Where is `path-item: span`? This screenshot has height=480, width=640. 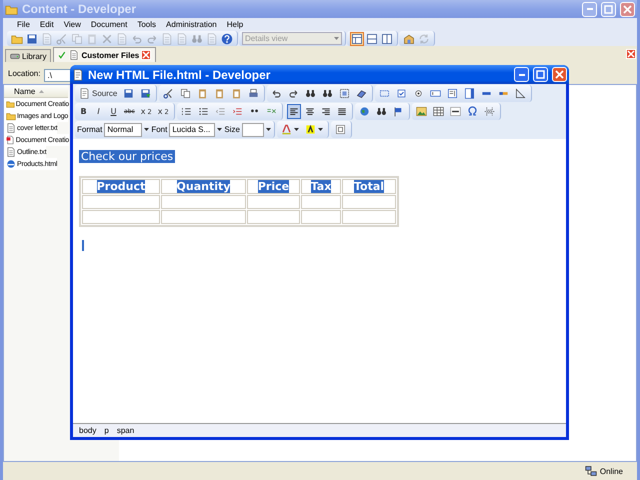 path-item: span is located at coordinates (125, 430).